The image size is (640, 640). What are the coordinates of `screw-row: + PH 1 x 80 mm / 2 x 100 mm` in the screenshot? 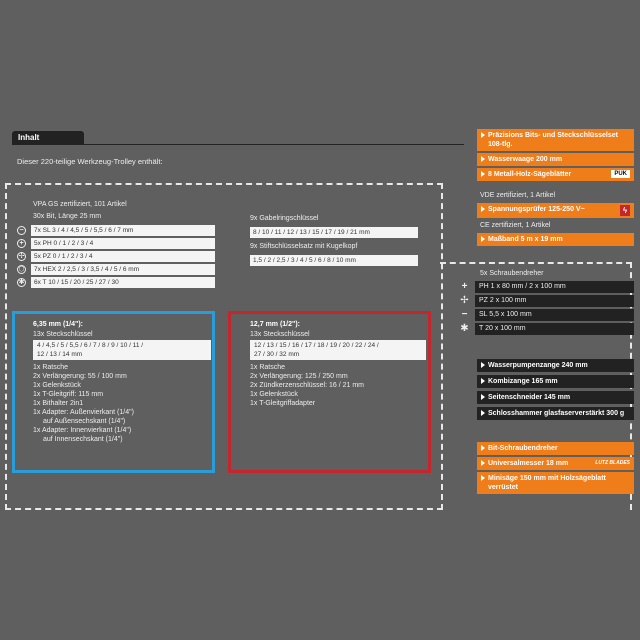 It's located at (547, 287).